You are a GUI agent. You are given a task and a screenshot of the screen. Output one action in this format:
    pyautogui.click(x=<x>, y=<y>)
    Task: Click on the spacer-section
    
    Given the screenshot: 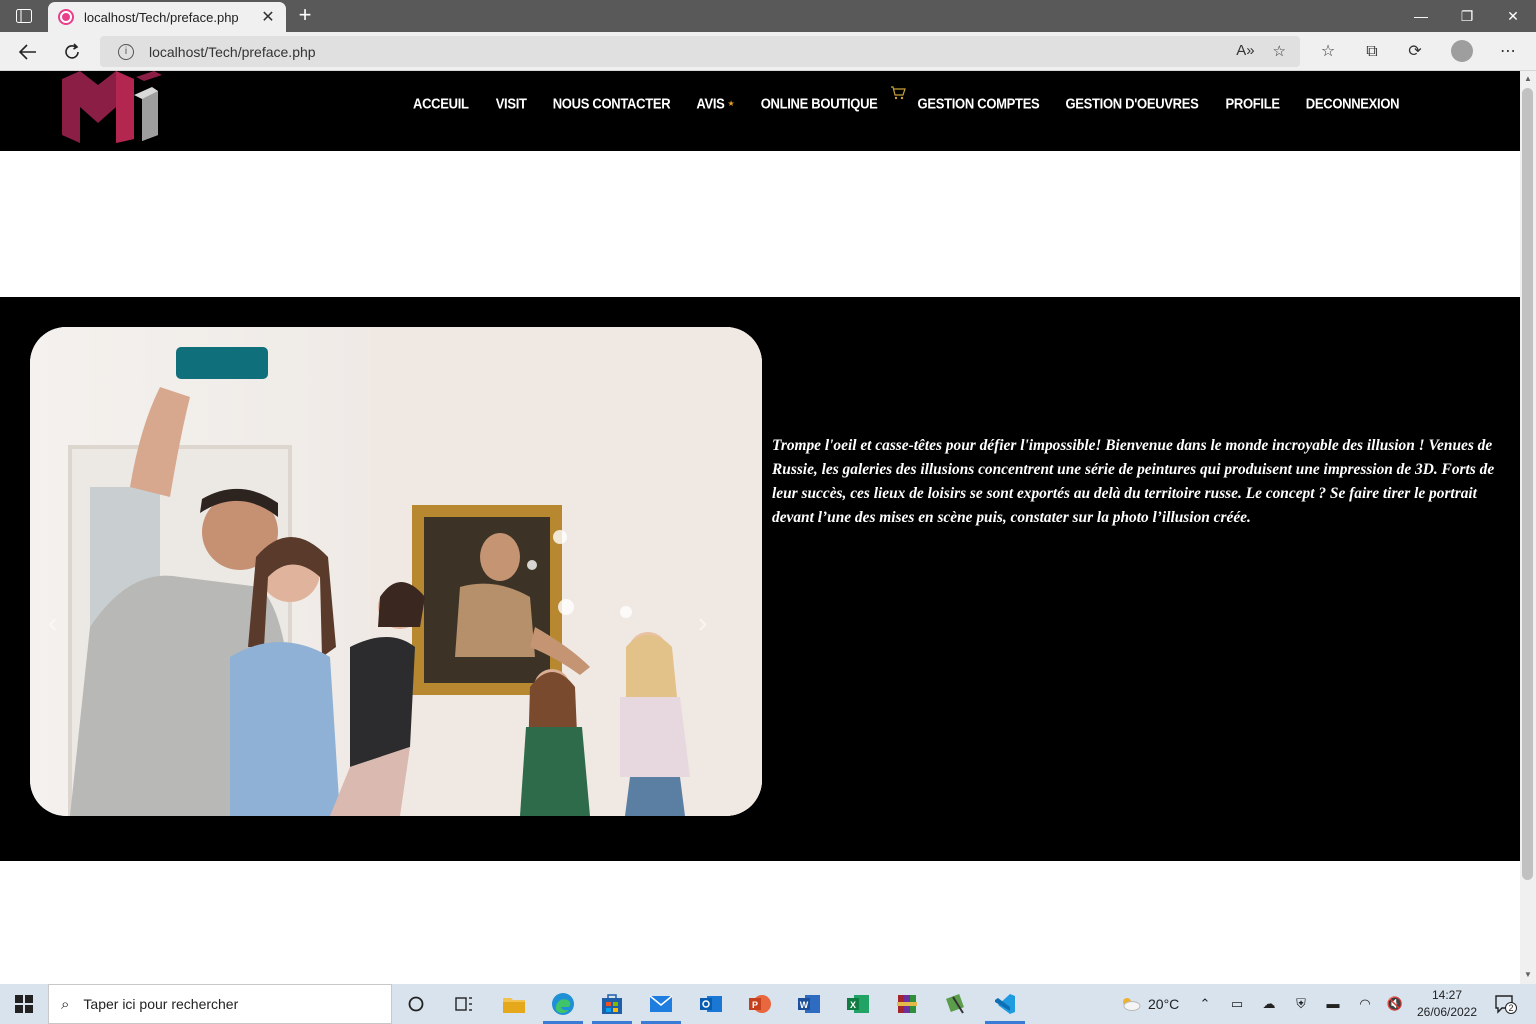 What is the action you would take?
    pyautogui.click(x=760, y=224)
    